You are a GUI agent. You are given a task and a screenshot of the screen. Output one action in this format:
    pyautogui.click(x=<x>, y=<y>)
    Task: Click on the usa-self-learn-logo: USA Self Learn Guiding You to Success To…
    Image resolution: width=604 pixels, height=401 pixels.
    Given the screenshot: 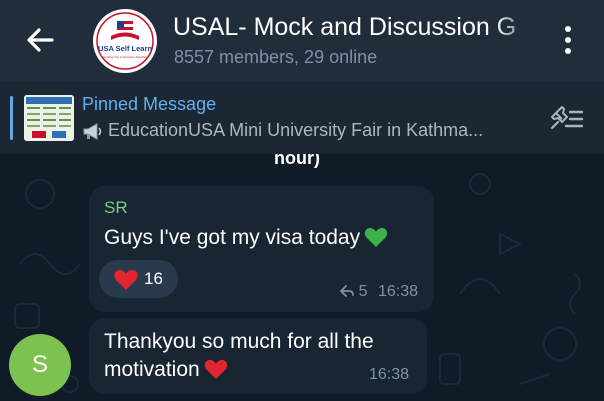 What is the action you would take?
    pyautogui.click(x=125, y=41)
    